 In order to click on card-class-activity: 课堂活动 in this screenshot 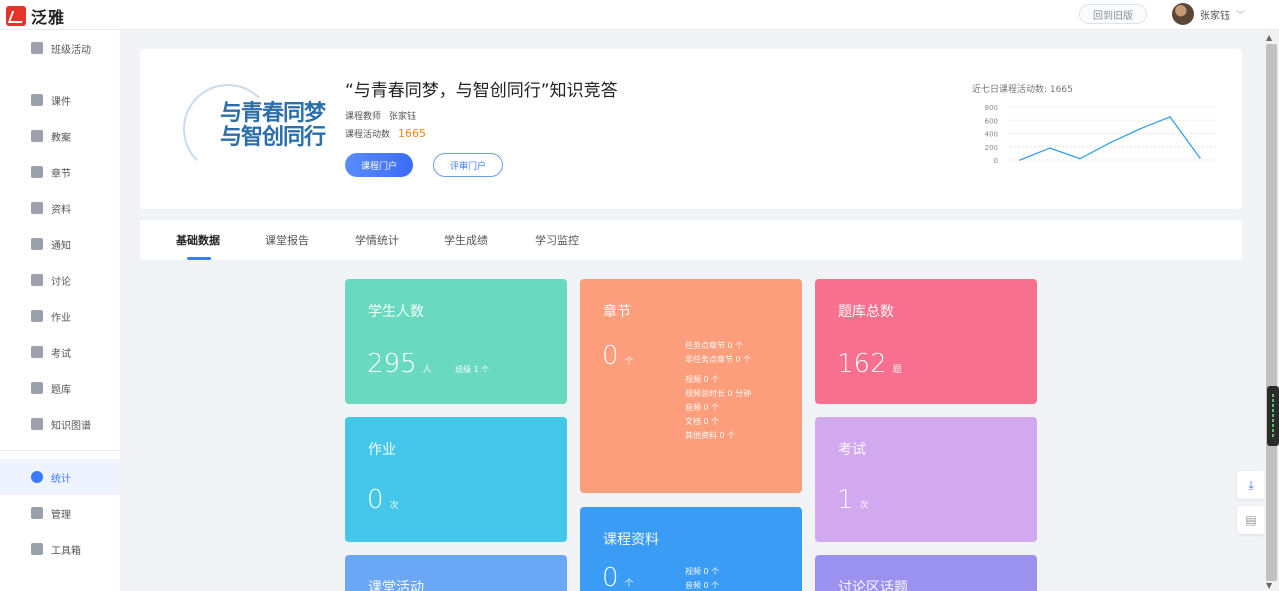, I will do `click(456, 573)`.